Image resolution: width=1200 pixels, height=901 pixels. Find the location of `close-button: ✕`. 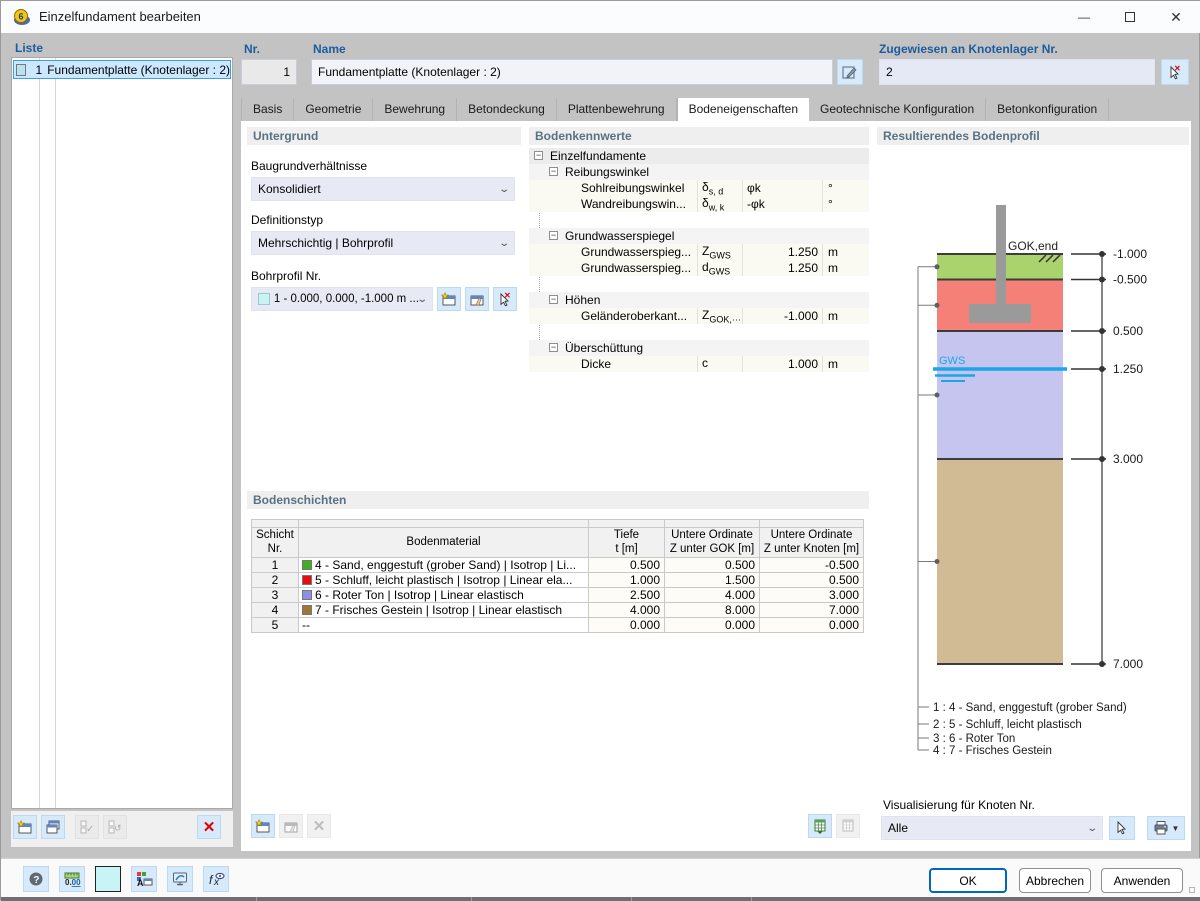

close-button: ✕ is located at coordinates (1176, 17).